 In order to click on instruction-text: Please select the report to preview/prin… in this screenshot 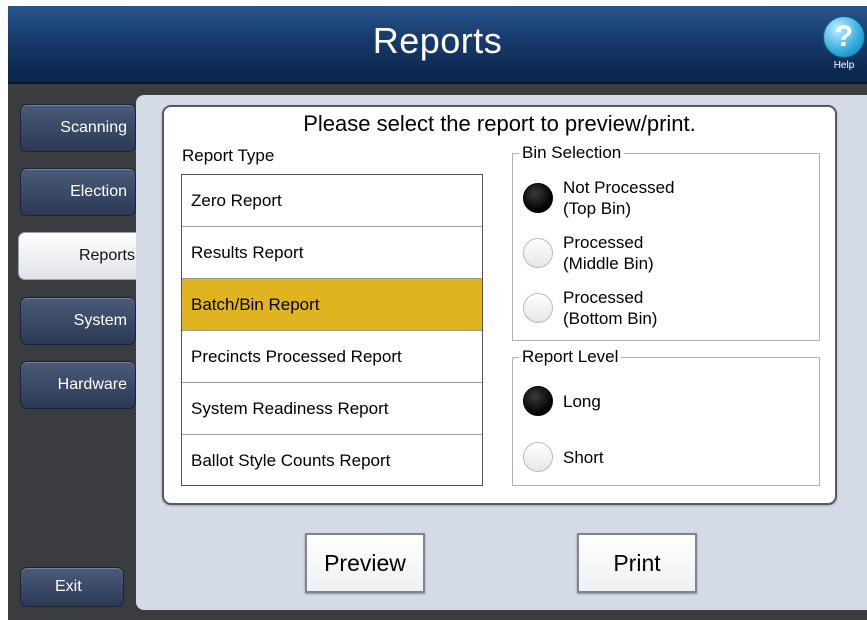, I will do `click(499, 123)`.